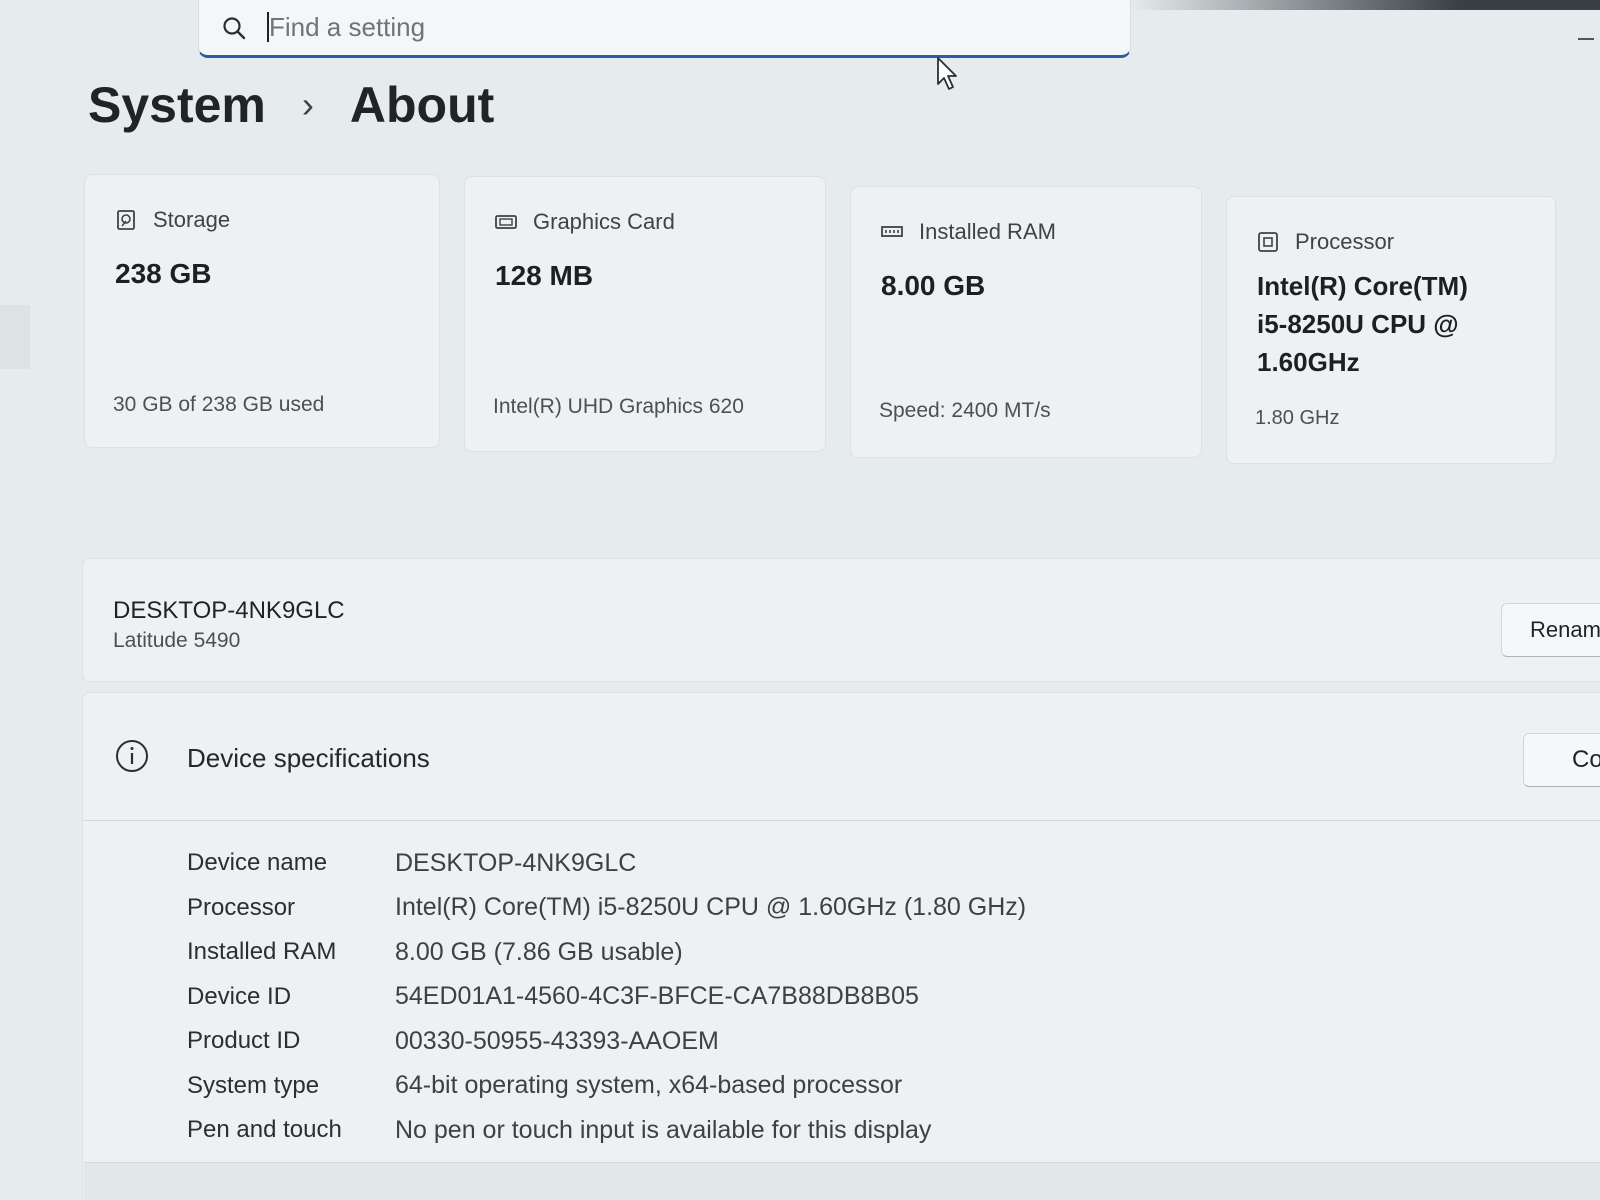  Describe the element at coordinates (1561, 760) in the screenshot. I see `copy-button: Copy` at that location.